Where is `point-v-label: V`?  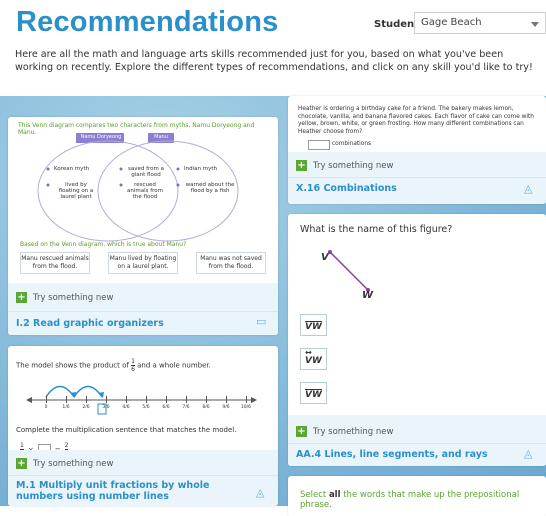
point-v-label: V is located at coordinates (325, 257).